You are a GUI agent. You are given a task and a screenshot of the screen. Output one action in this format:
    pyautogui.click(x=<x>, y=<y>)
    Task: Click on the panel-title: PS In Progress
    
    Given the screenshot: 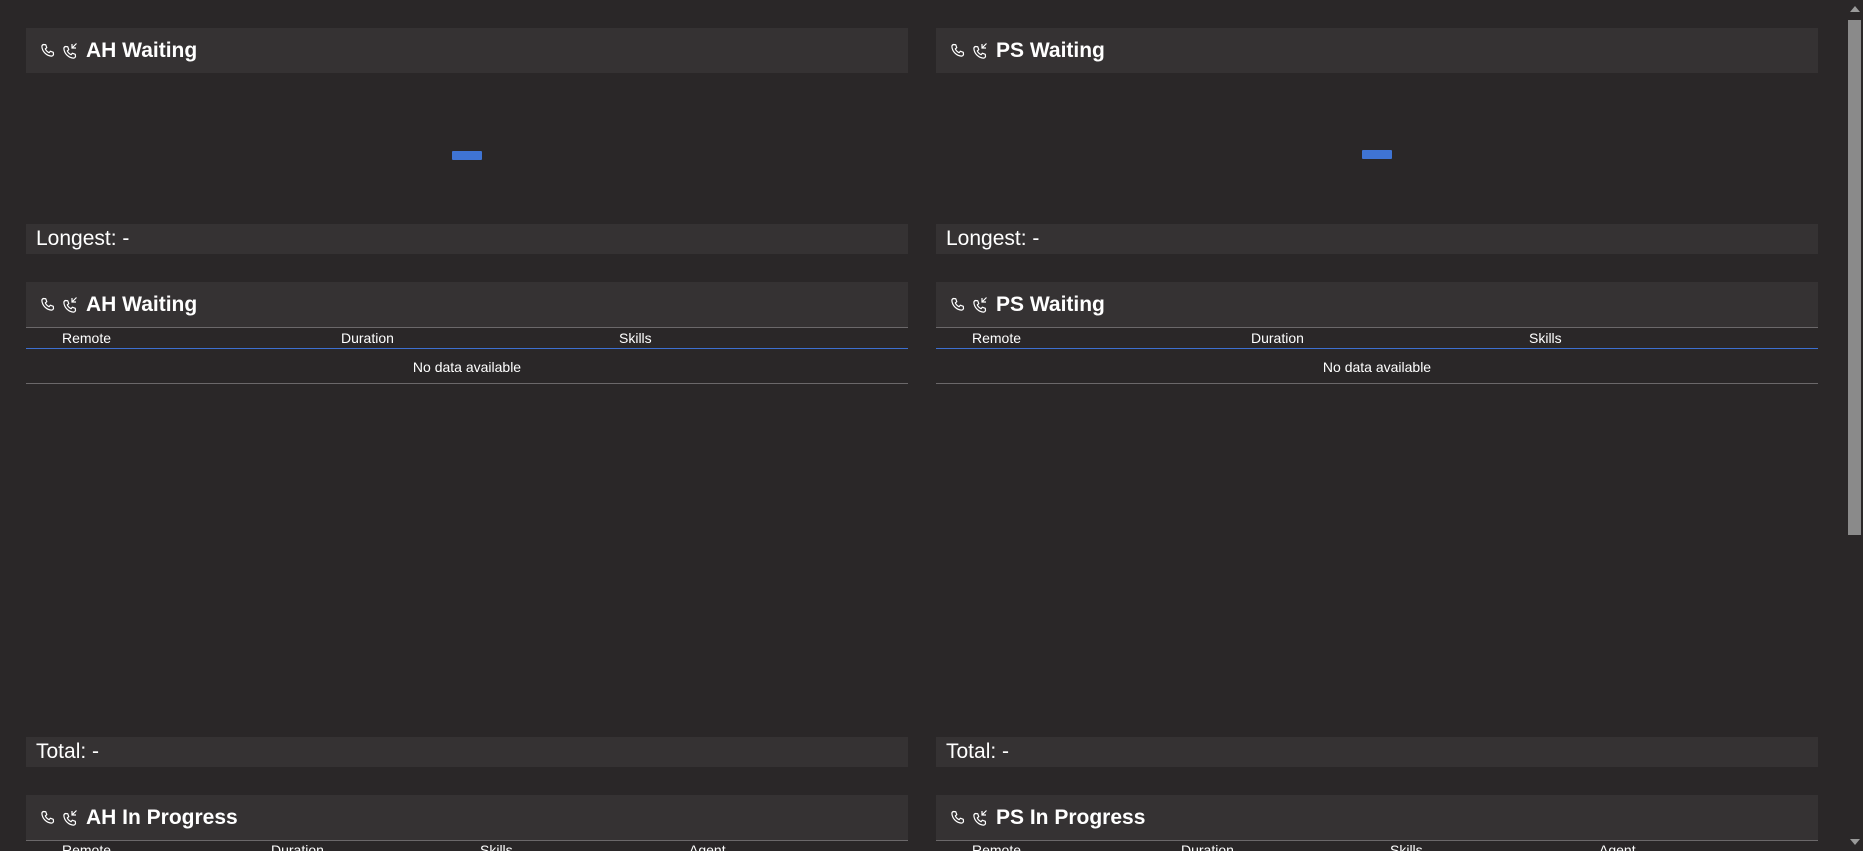 What is the action you would take?
    pyautogui.click(x=1071, y=817)
    